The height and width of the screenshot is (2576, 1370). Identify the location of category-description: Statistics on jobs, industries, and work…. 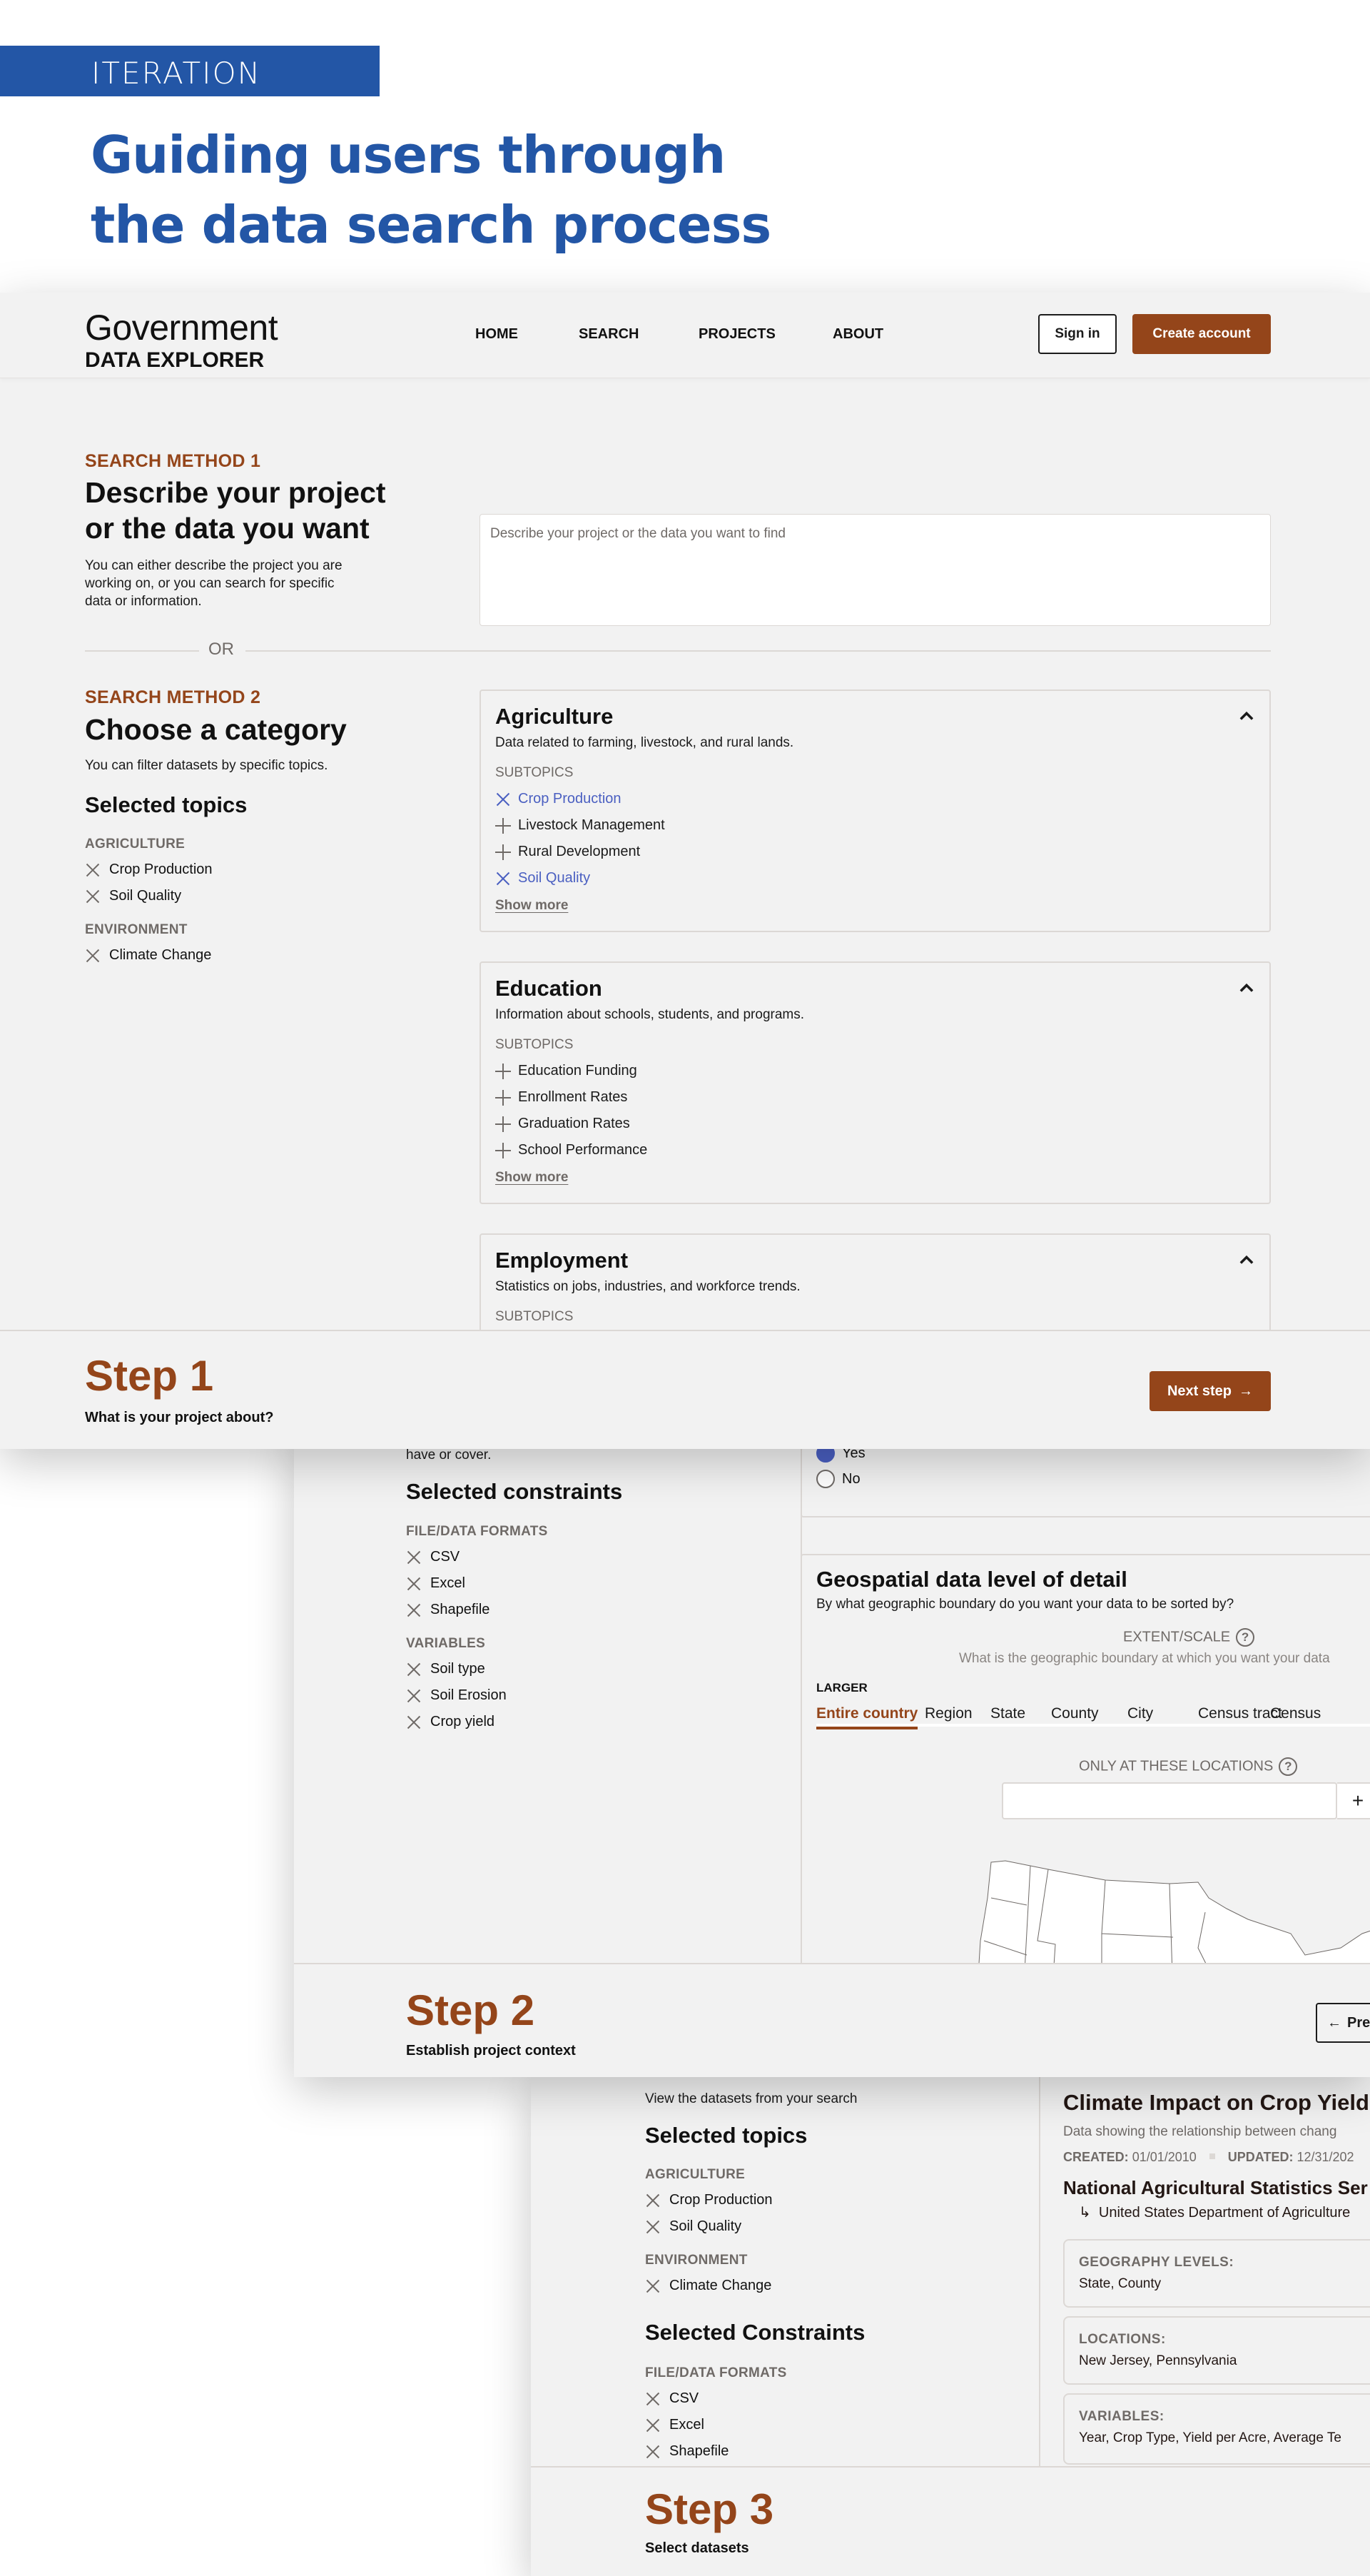
(648, 1286).